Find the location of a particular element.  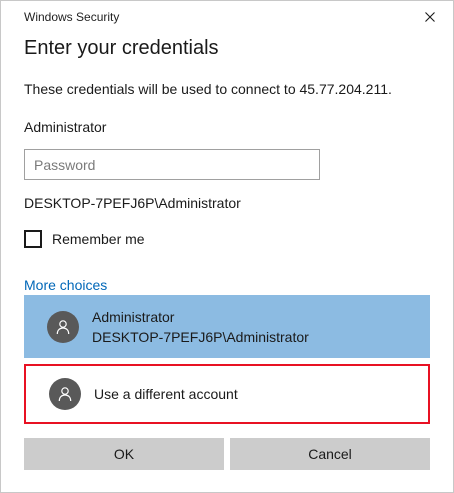

close-button is located at coordinates (430, 17).